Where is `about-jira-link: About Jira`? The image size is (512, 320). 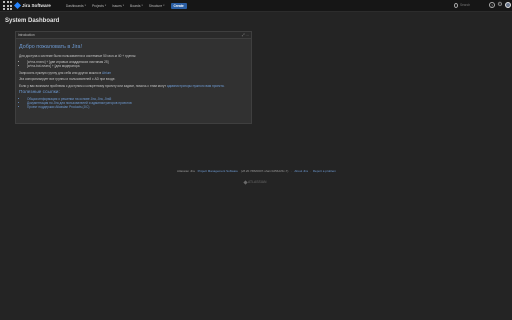
about-jira-link: About Jira is located at coordinates (301, 171).